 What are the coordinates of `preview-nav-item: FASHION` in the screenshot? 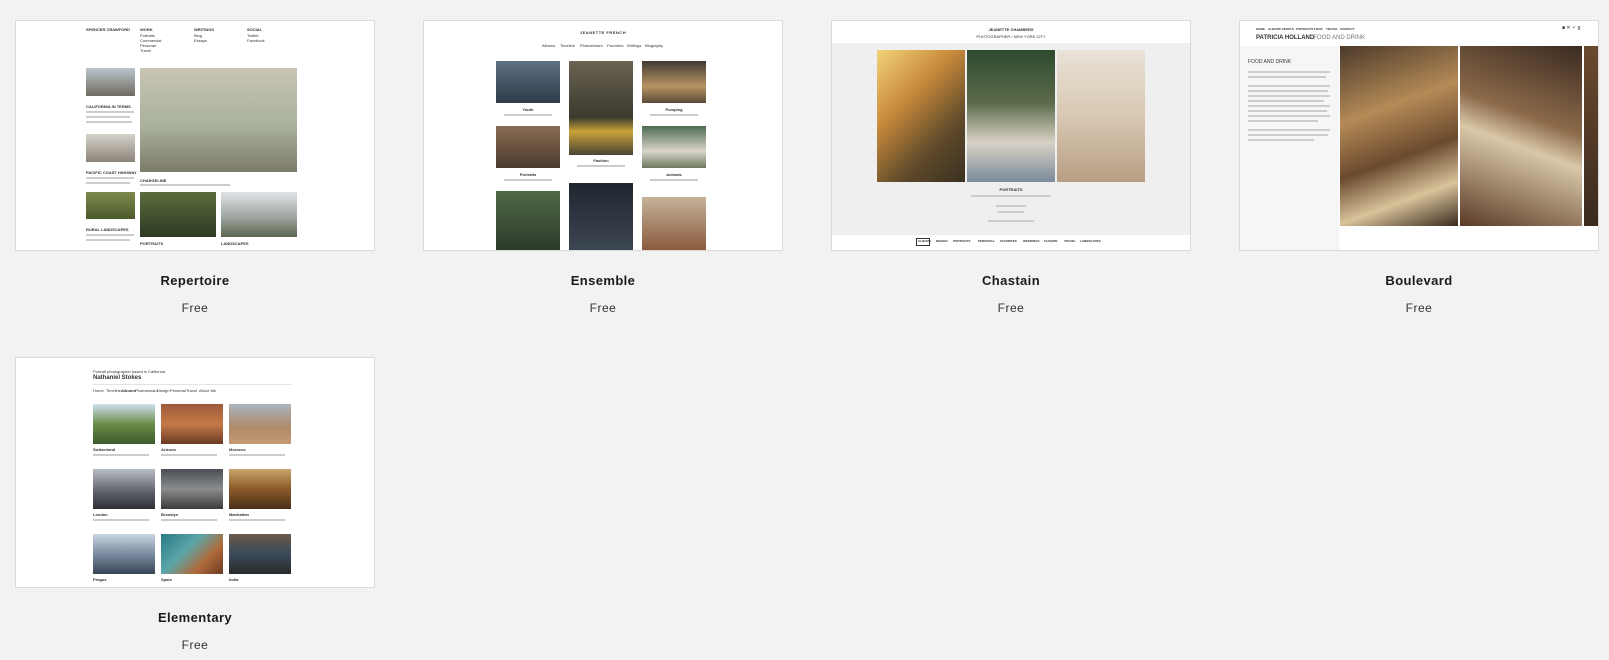 It's located at (1051, 241).